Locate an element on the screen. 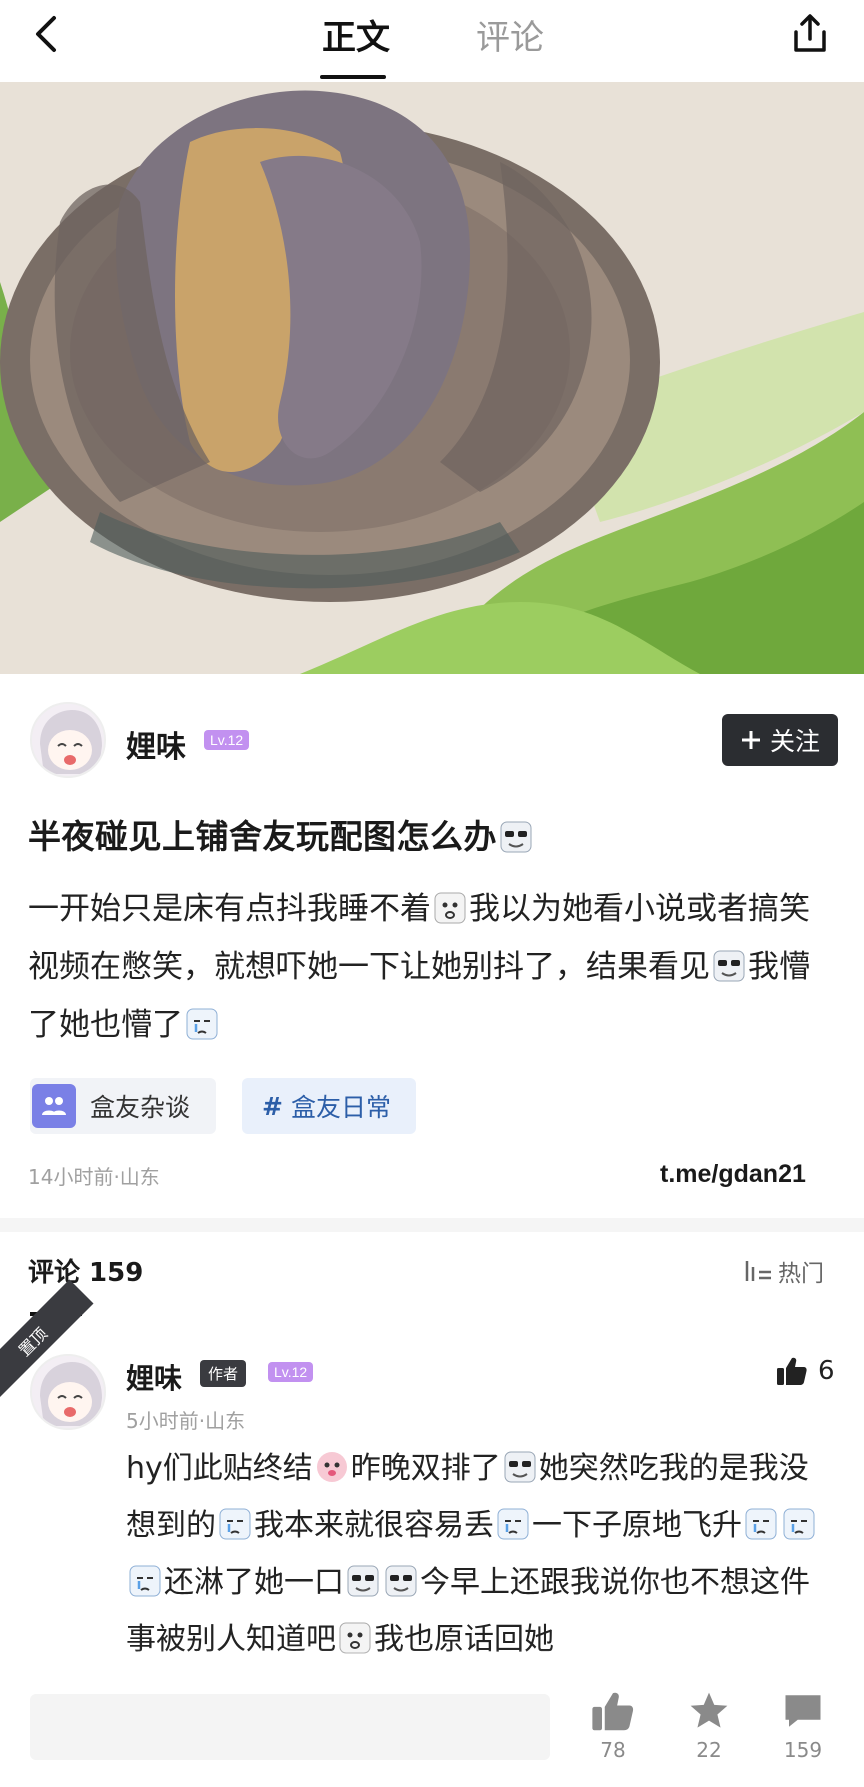 This screenshot has width=864, height=1787. pink-girl-emoji-icon is located at coordinates (331, 1467).